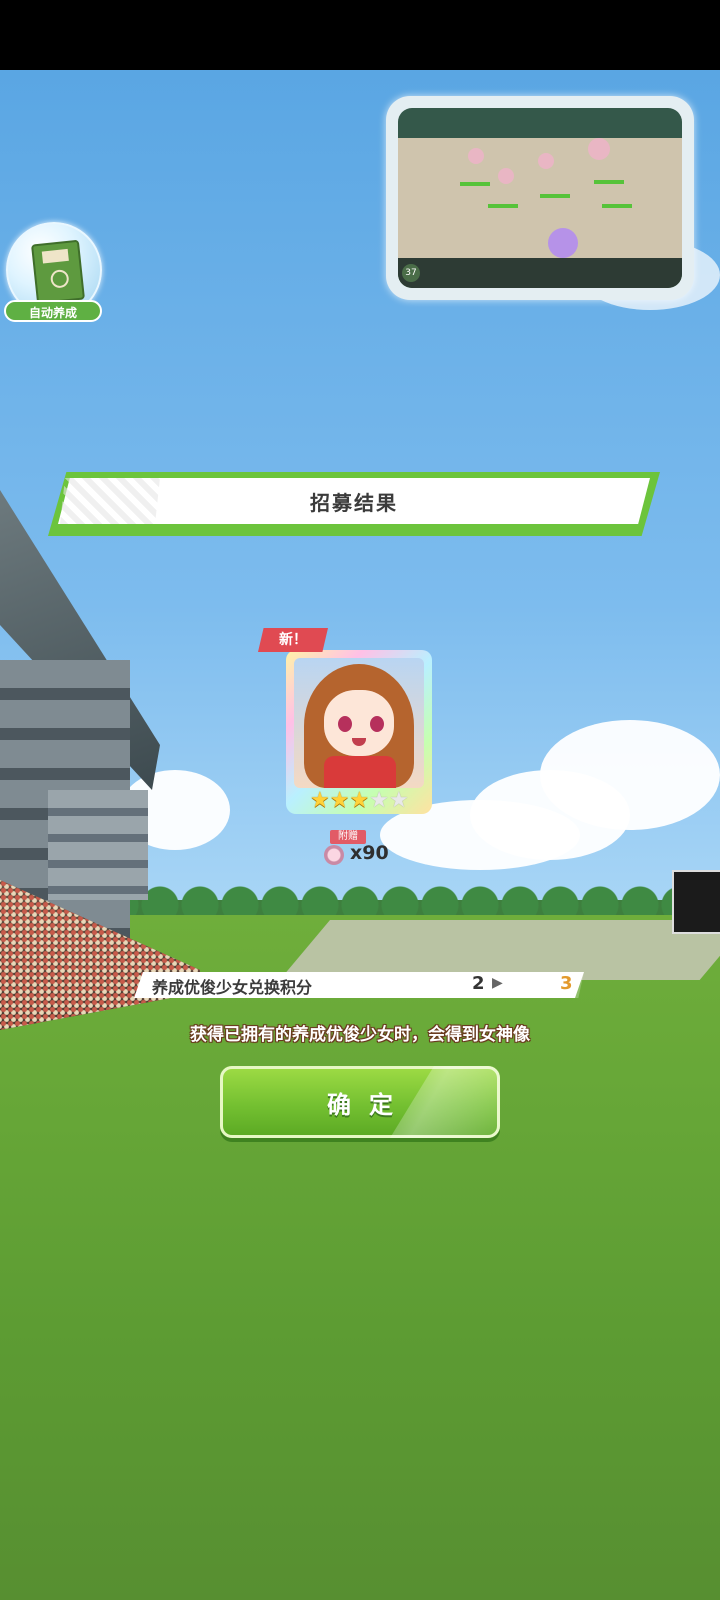 Image resolution: width=720 pixels, height=1600 pixels. I want to click on auto-train-label: 自动养成, so click(53, 311).